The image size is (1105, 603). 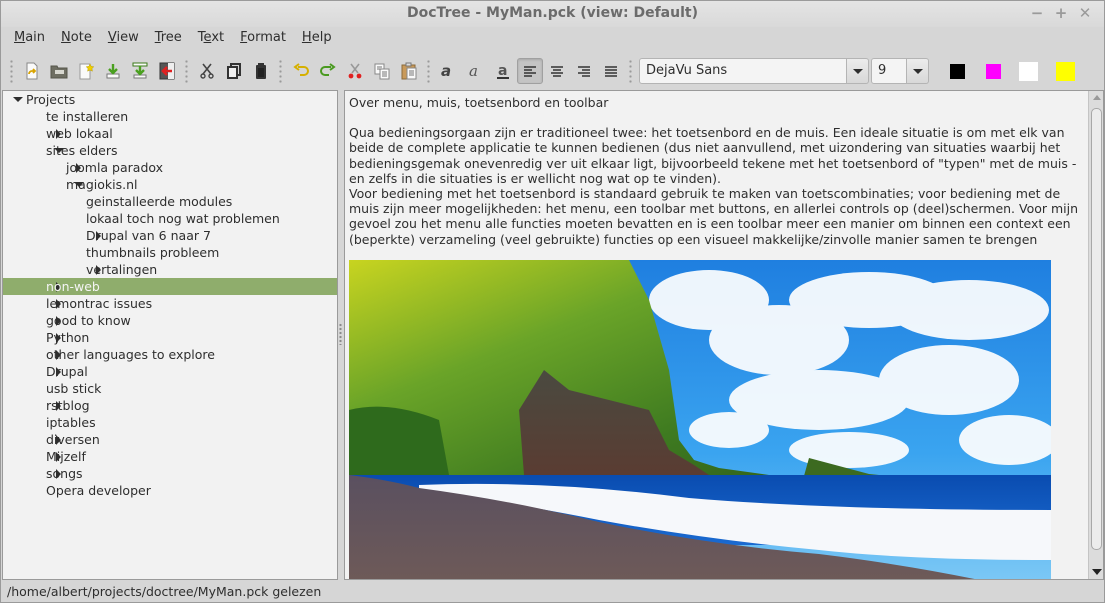 I want to click on menu-text: Text, so click(x=211, y=39).